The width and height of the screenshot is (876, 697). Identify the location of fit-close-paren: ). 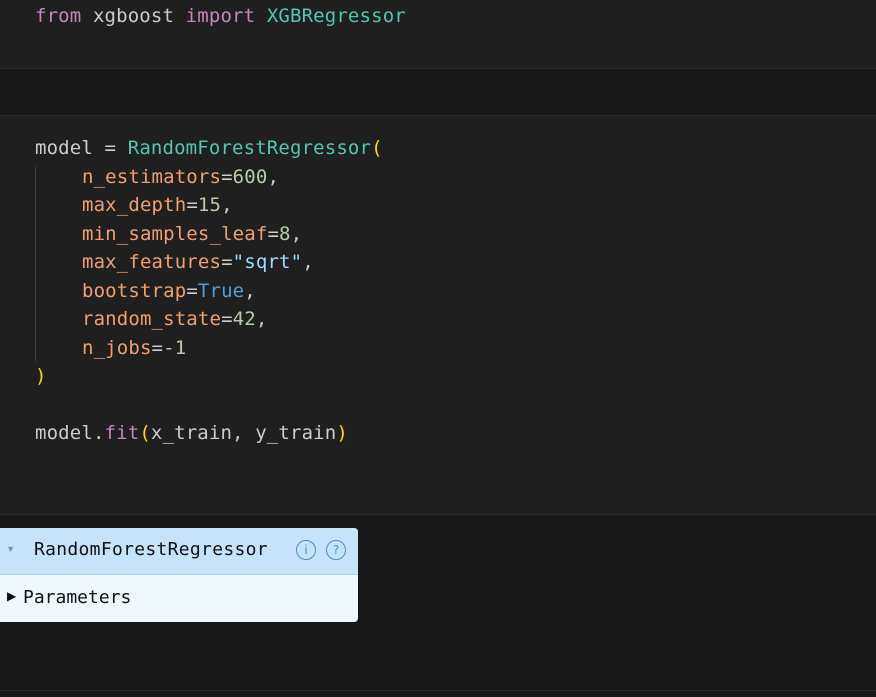
(342, 433).